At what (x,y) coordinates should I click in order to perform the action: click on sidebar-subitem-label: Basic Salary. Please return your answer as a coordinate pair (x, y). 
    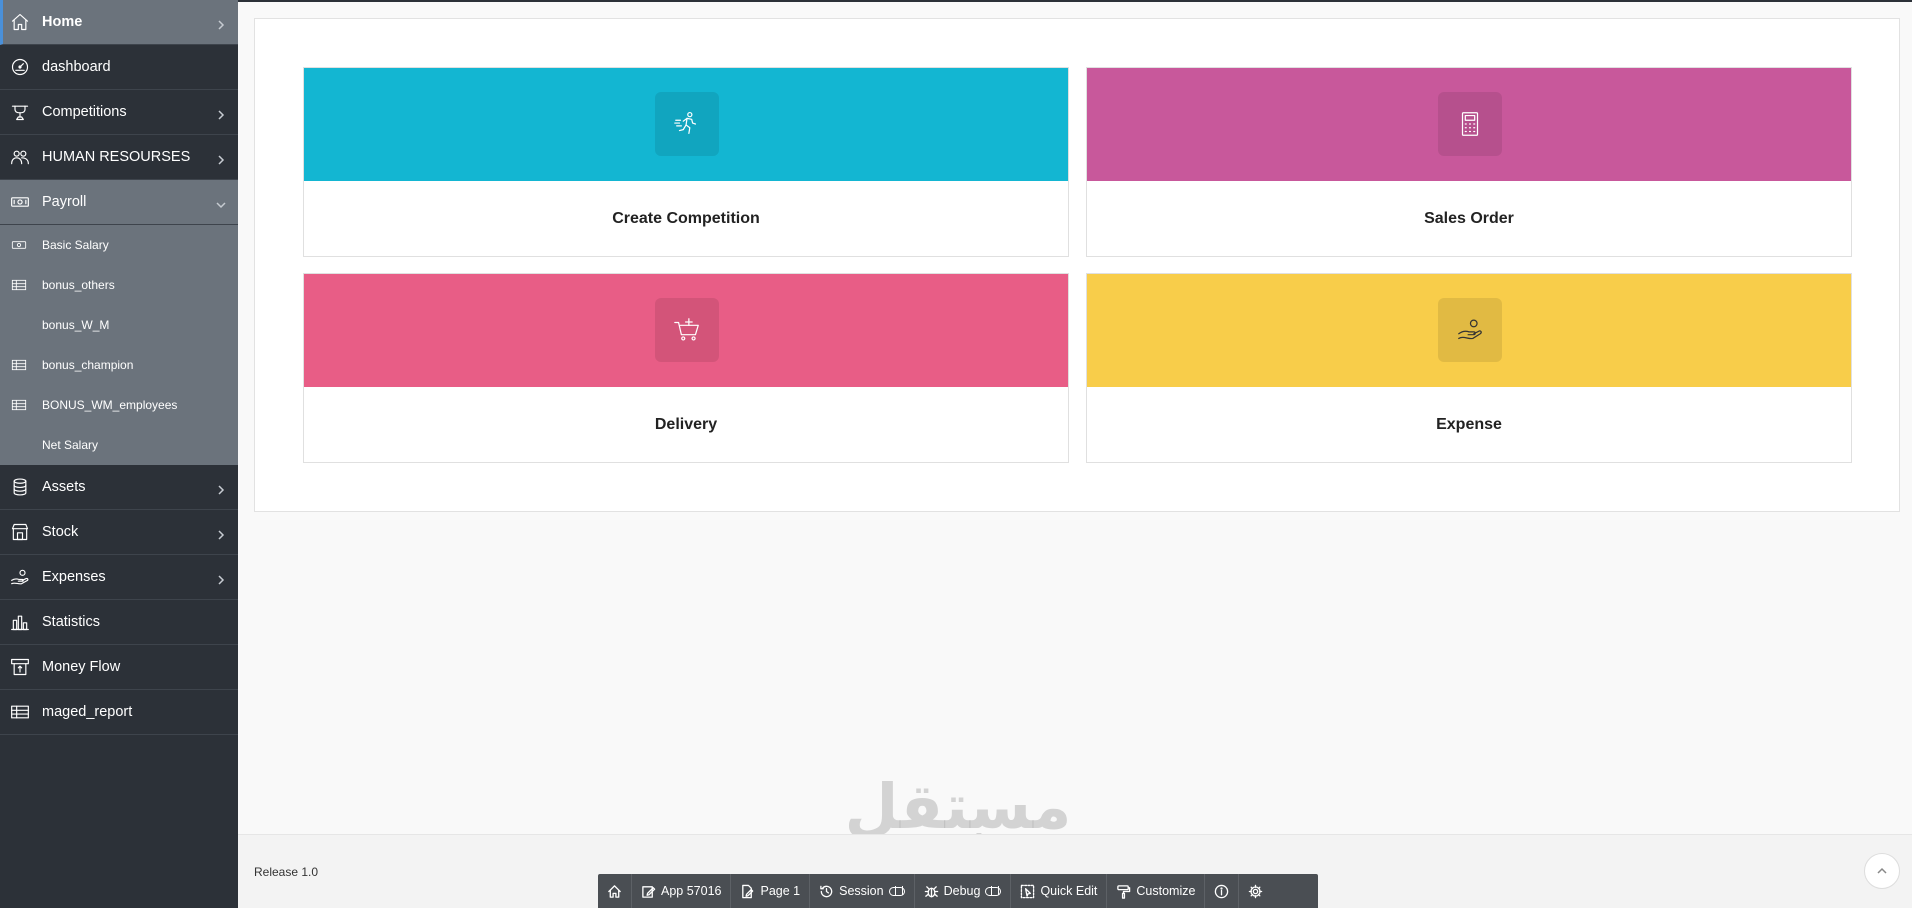
    Looking at the image, I should click on (75, 245).